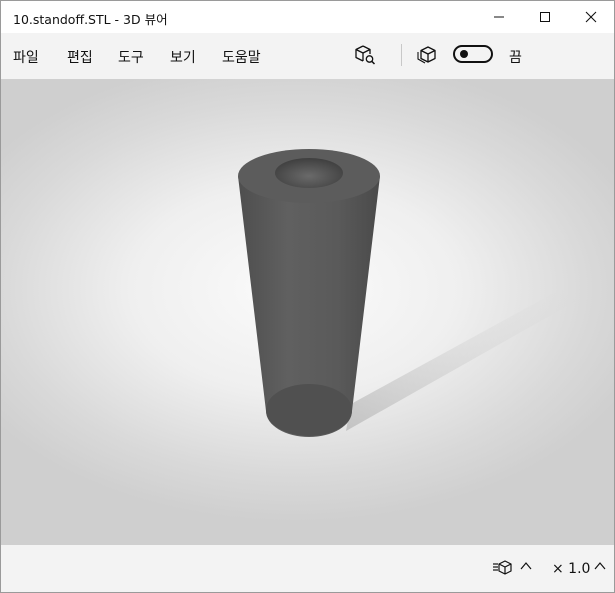 The width and height of the screenshot is (615, 593). Describe the element at coordinates (307, 17) in the screenshot. I see `title-bar: 10.standoff.STL - 3D 뷰어` at that location.